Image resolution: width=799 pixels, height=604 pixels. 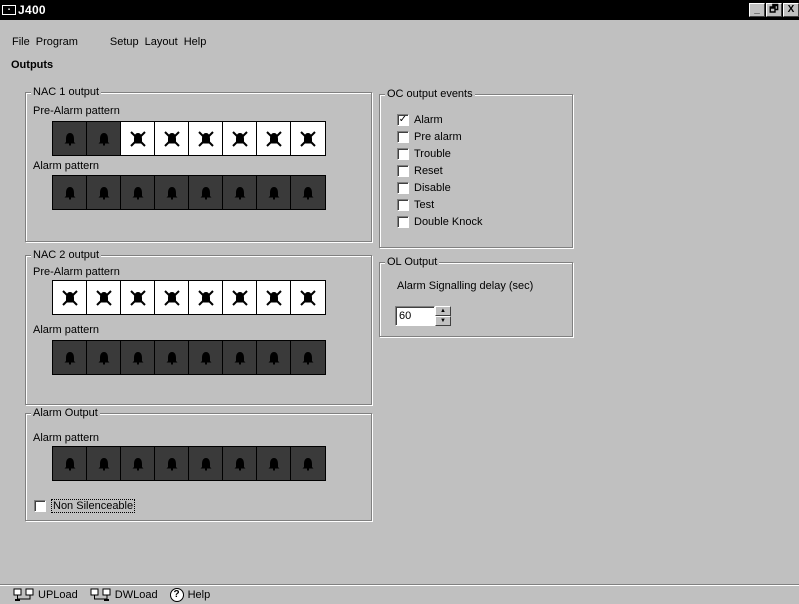 What do you see at coordinates (403, 171) in the screenshot?
I see `oc-event-reset-checkbox` at bounding box center [403, 171].